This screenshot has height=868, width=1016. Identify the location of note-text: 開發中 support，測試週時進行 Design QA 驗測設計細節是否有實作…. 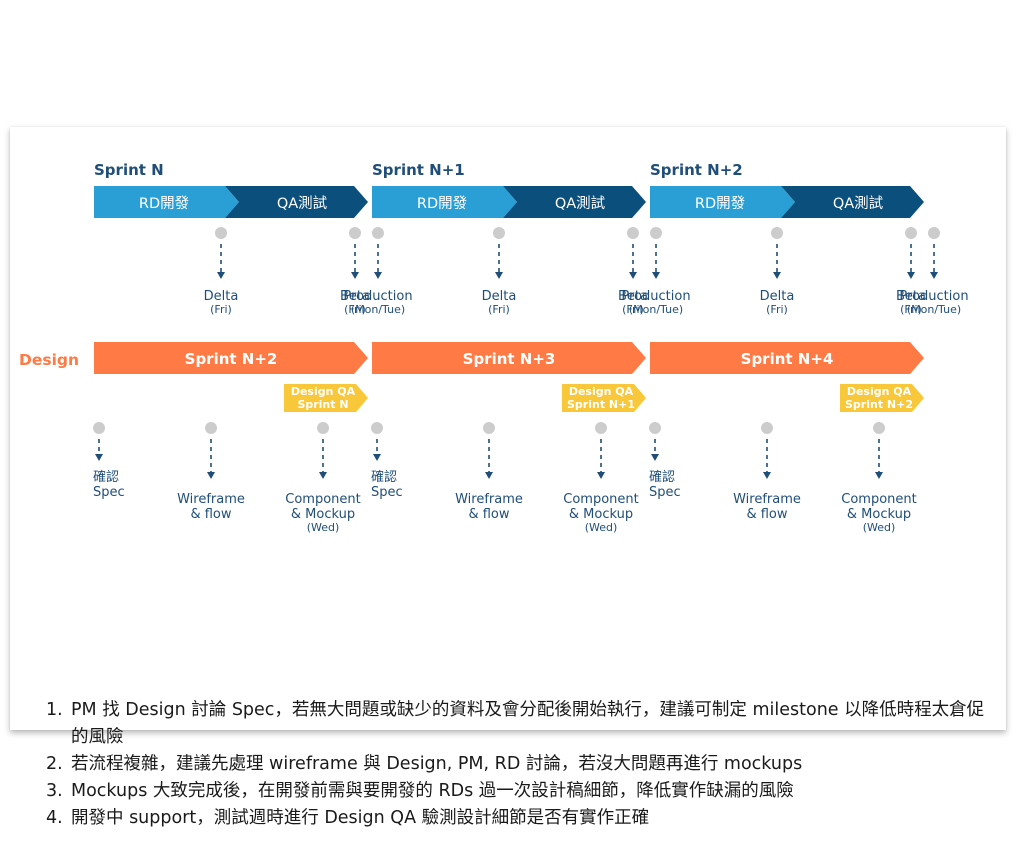
(360, 818).